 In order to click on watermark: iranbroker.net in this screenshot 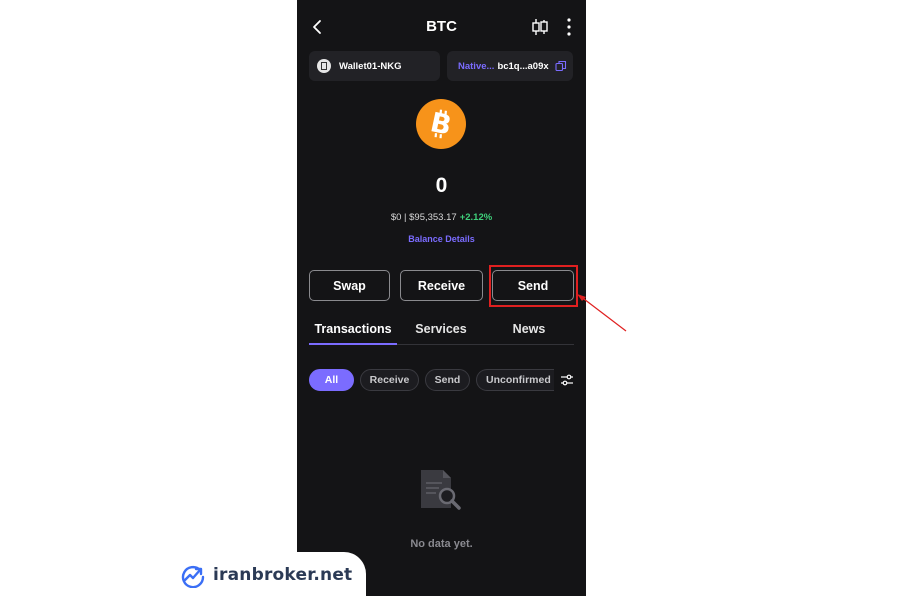, I will do `click(265, 574)`.